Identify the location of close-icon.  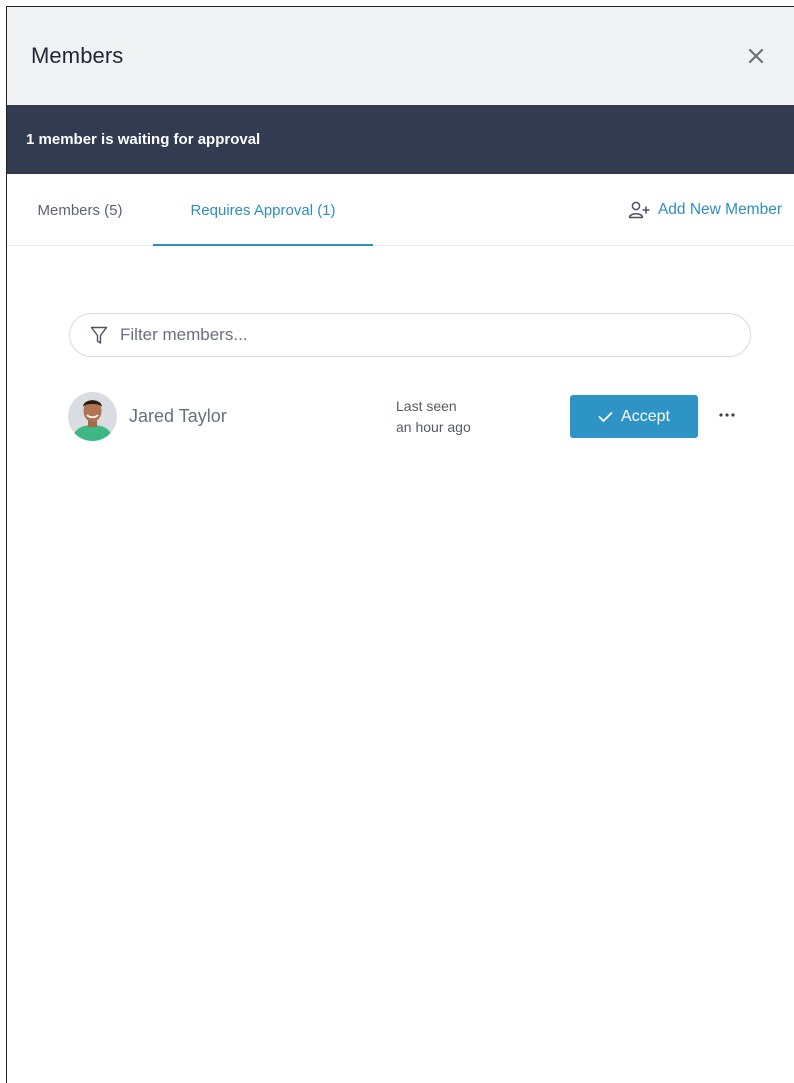
(756, 56).